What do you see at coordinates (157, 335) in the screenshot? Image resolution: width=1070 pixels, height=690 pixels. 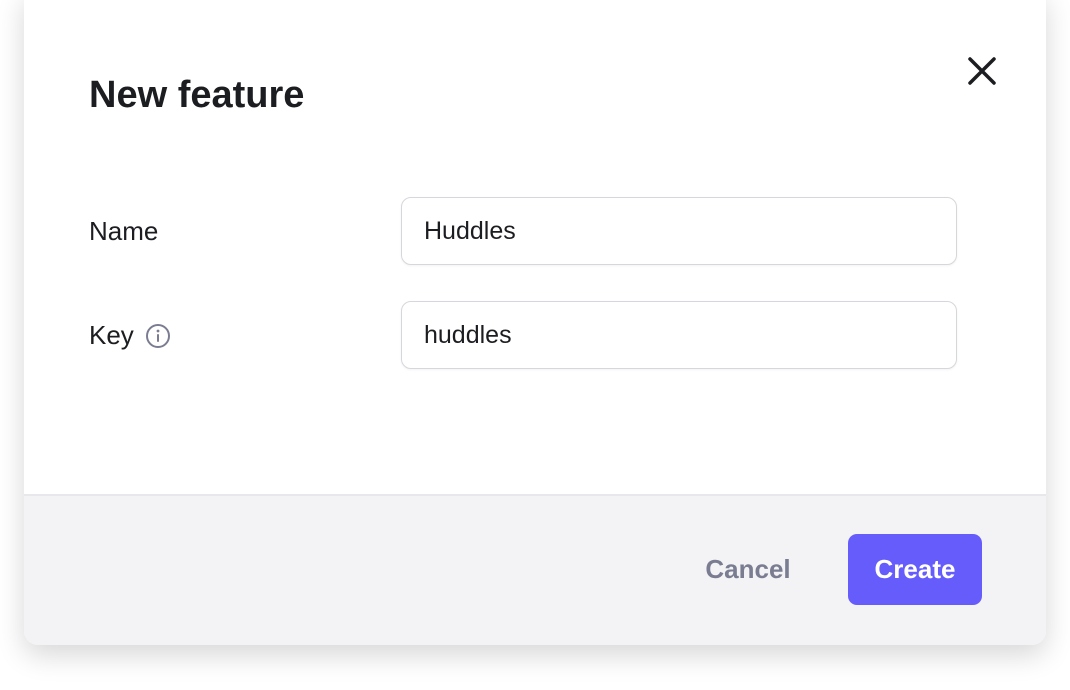 I see `info-icon` at bounding box center [157, 335].